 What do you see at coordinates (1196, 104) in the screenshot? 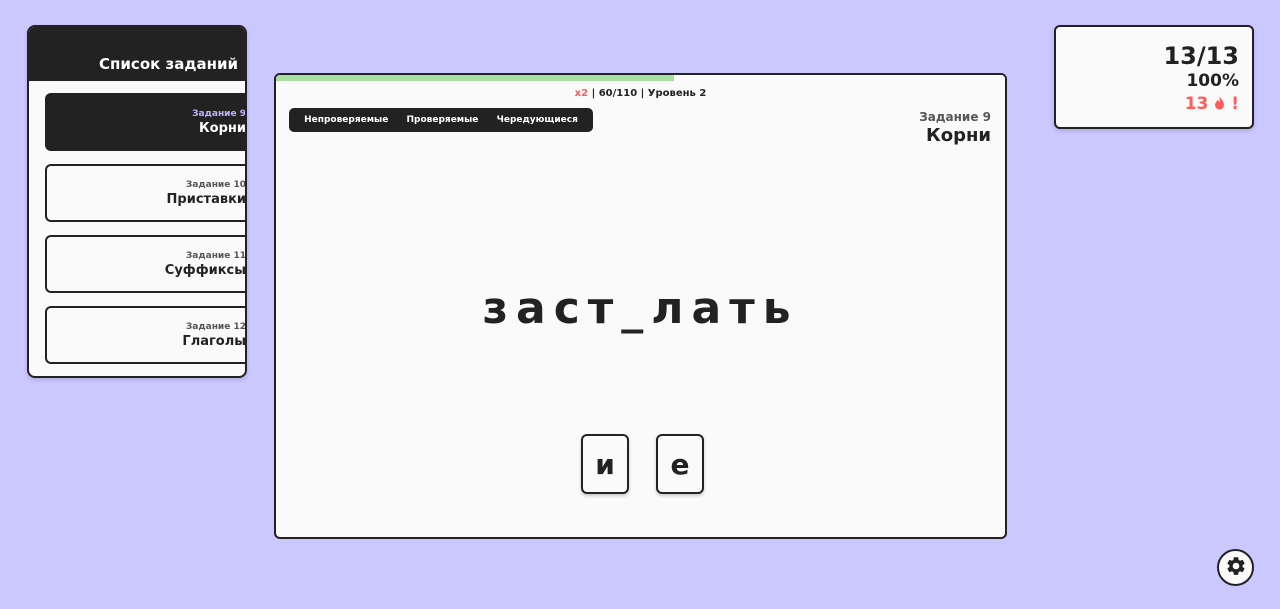
I see `streak-value: 13` at bounding box center [1196, 104].